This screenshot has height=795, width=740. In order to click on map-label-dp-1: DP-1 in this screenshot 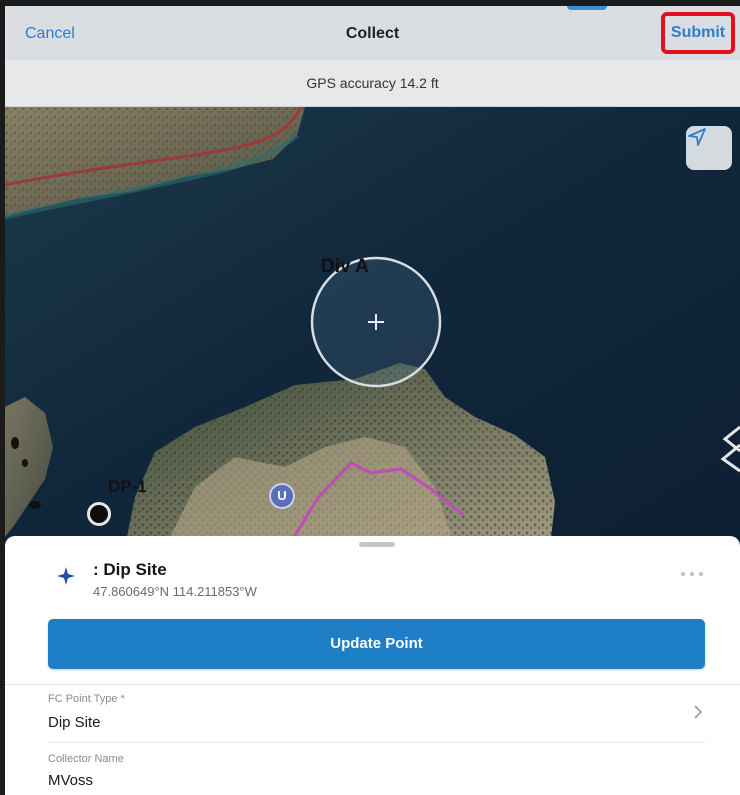, I will do `click(127, 486)`.